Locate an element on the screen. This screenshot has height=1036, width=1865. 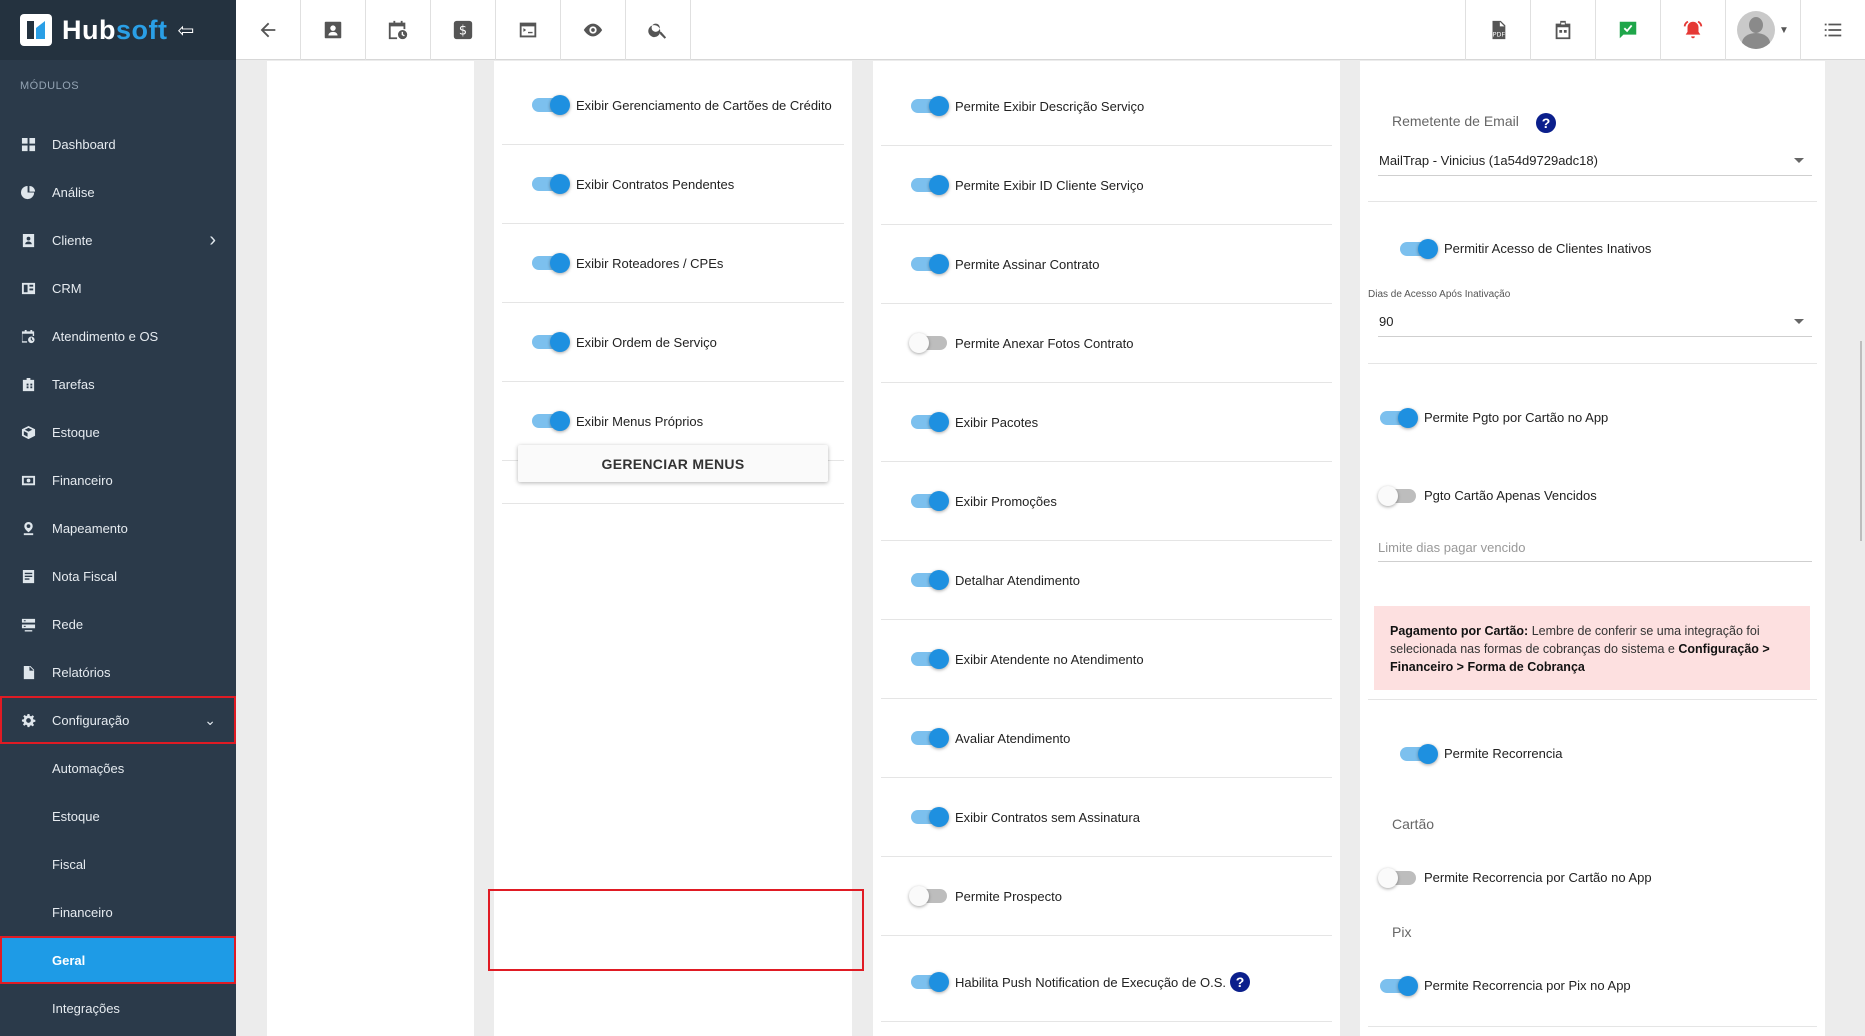
sidebar-item-label: CRM is located at coordinates (67, 288).